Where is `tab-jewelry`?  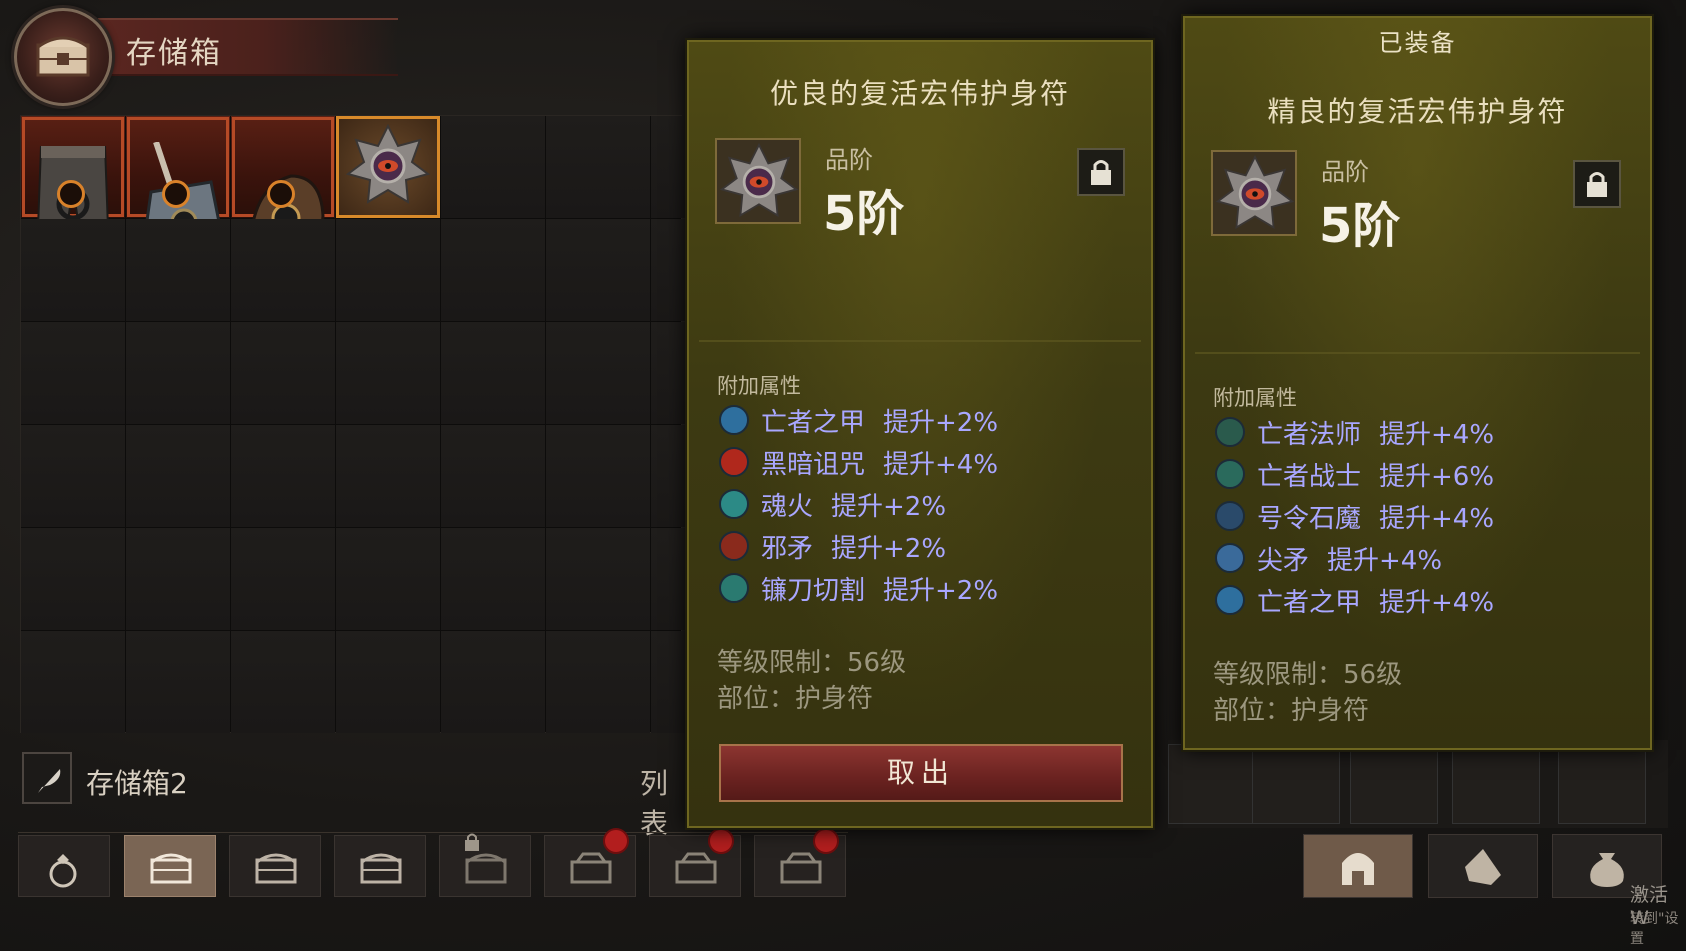 tab-jewelry is located at coordinates (64, 866).